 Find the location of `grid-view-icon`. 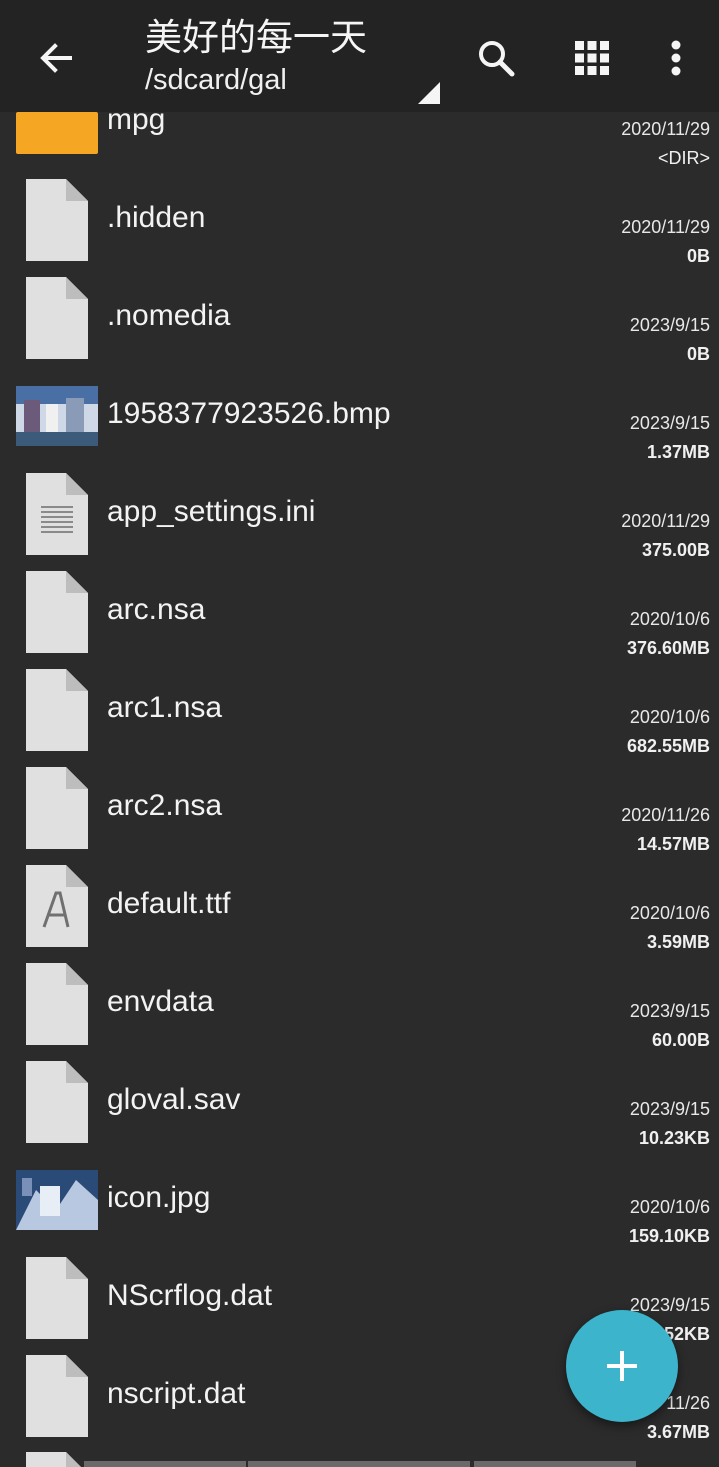

grid-view-icon is located at coordinates (592, 58).